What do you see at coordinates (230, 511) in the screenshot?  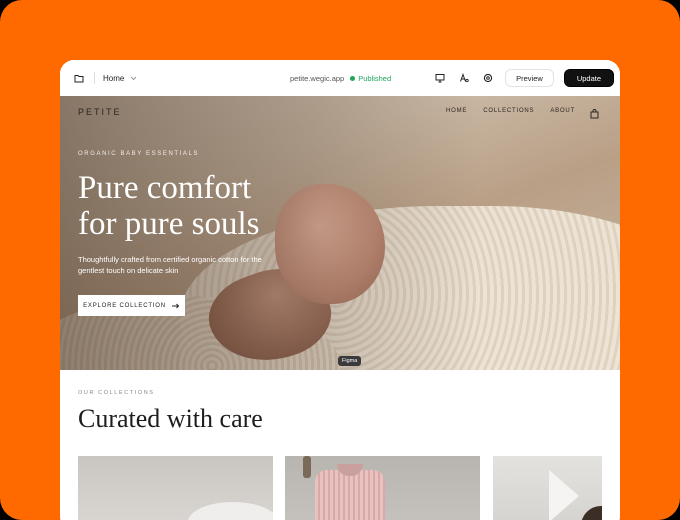 I see `card-image-fabric` at bounding box center [230, 511].